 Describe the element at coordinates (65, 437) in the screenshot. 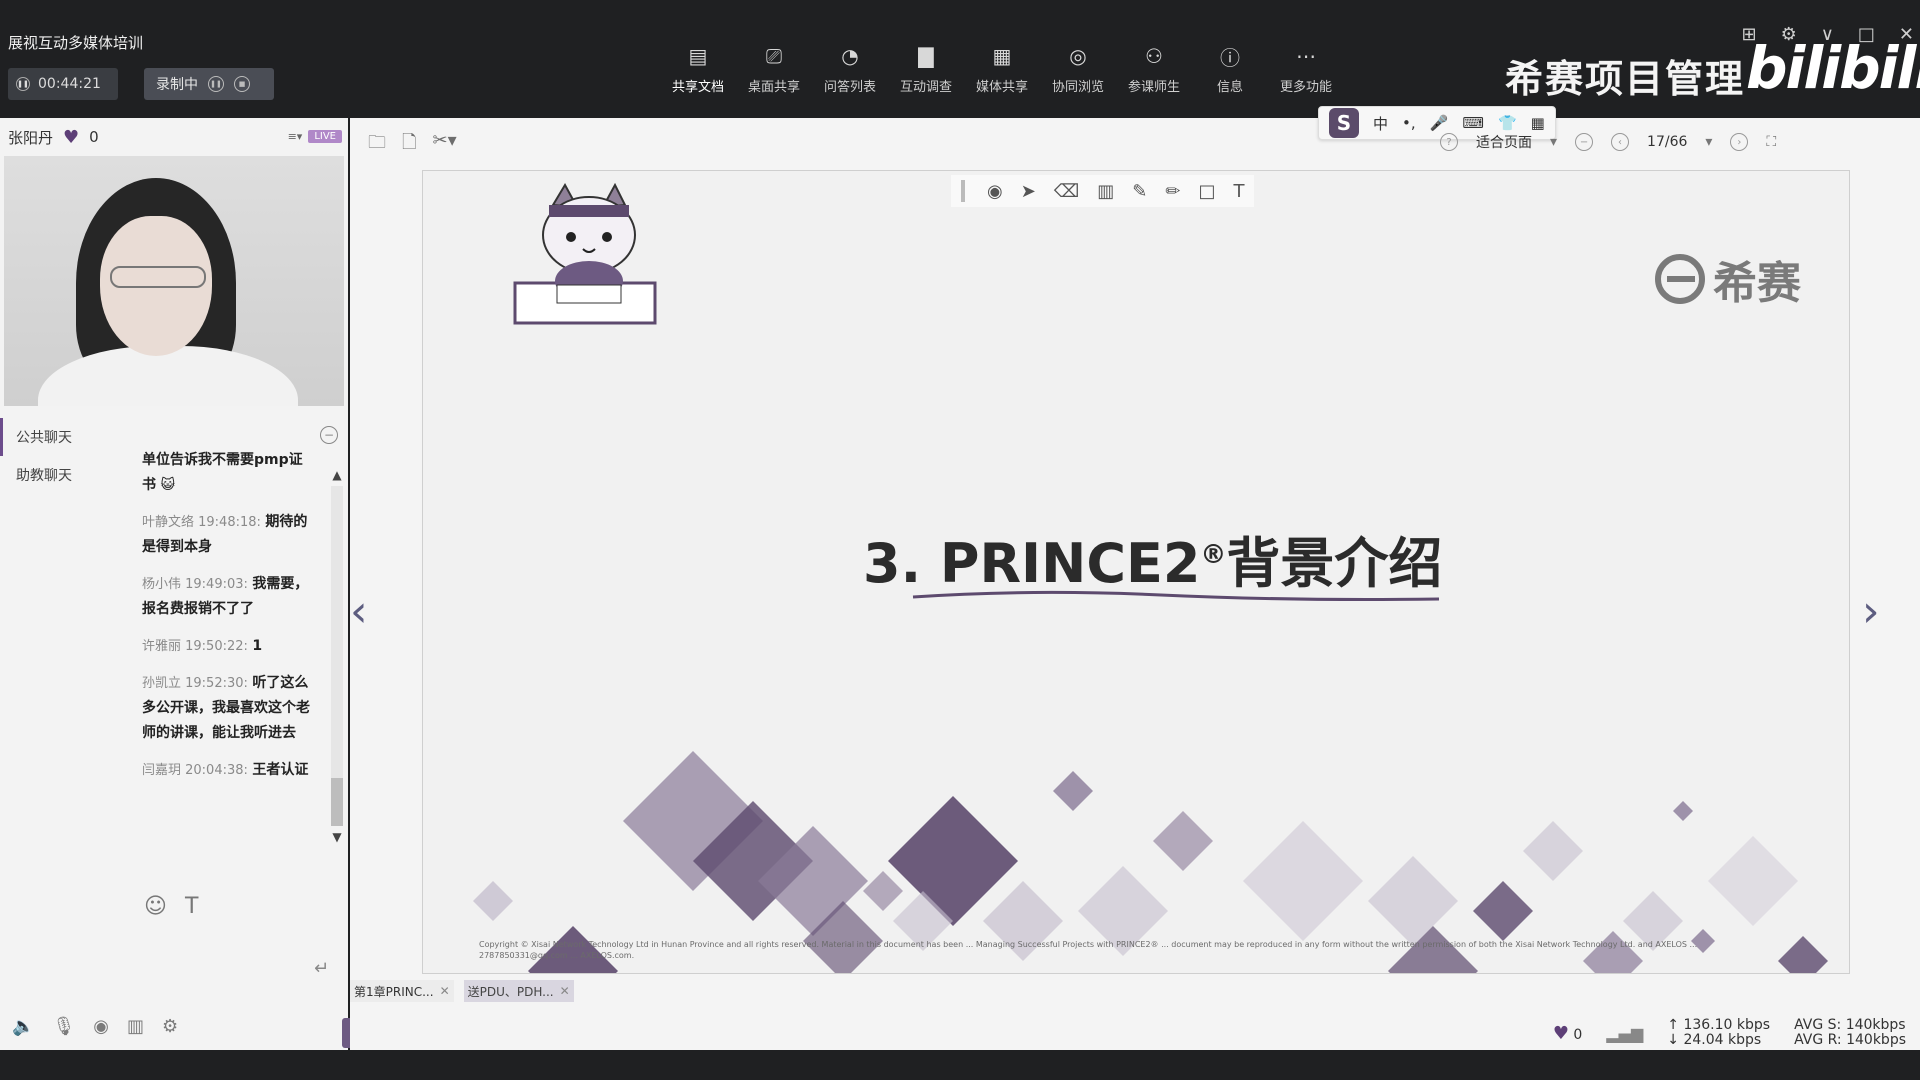

I see `tab-public-chat: 公共聊天` at that location.